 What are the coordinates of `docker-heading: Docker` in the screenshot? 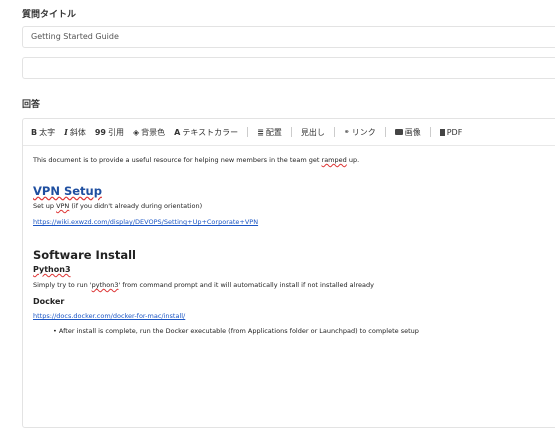 It's located at (49, 301).